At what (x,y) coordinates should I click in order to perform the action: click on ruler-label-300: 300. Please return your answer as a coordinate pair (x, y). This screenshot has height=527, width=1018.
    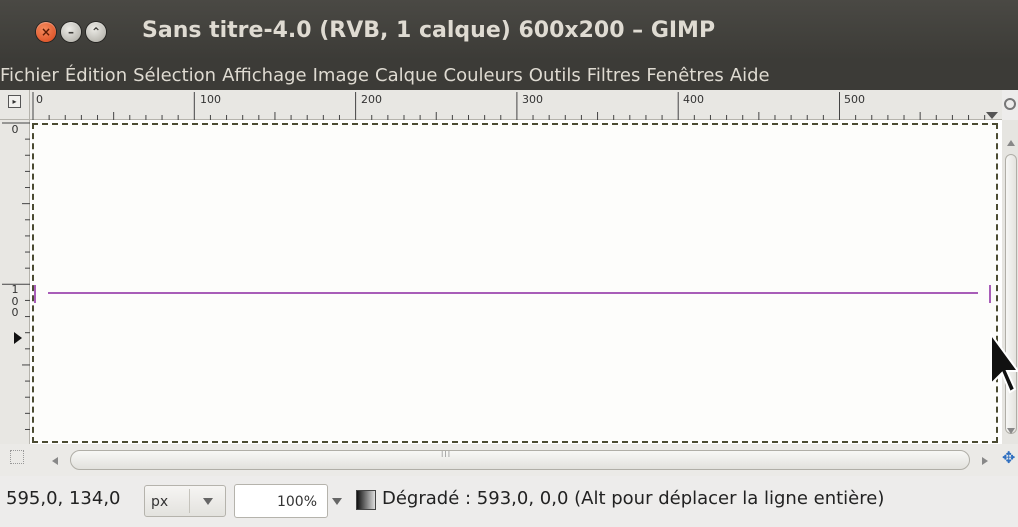
    Looking at the image, I should click on (532, 99).